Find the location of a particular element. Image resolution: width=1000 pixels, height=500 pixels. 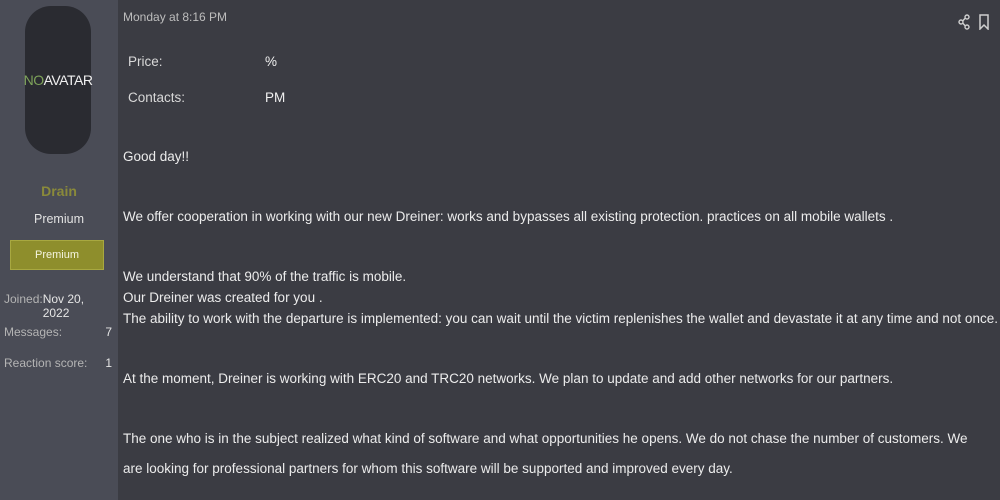

stat-reaction-score: Reaction score: 1 is located at coordinates (58, 363).